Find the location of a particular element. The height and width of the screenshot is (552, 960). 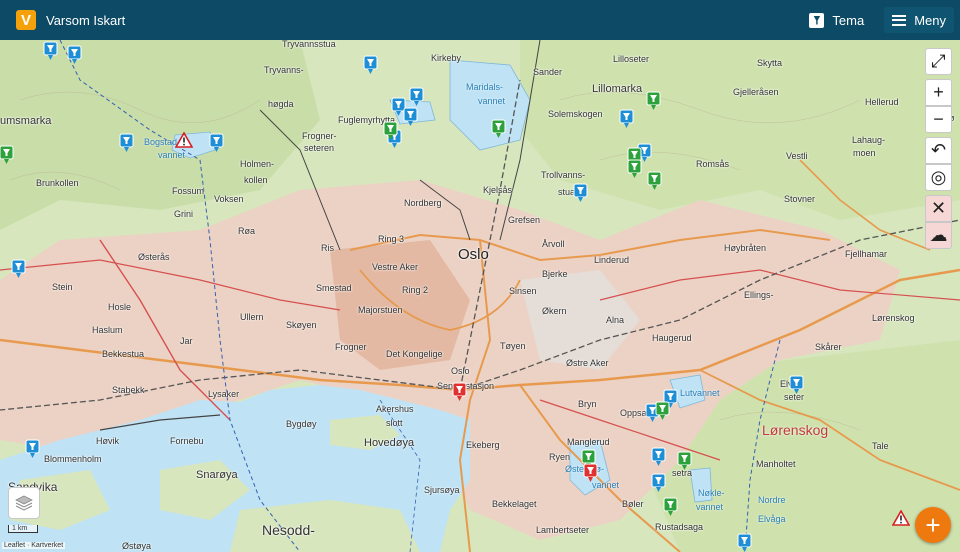

map-label-seter: seter is located at coordinates (794, 397).